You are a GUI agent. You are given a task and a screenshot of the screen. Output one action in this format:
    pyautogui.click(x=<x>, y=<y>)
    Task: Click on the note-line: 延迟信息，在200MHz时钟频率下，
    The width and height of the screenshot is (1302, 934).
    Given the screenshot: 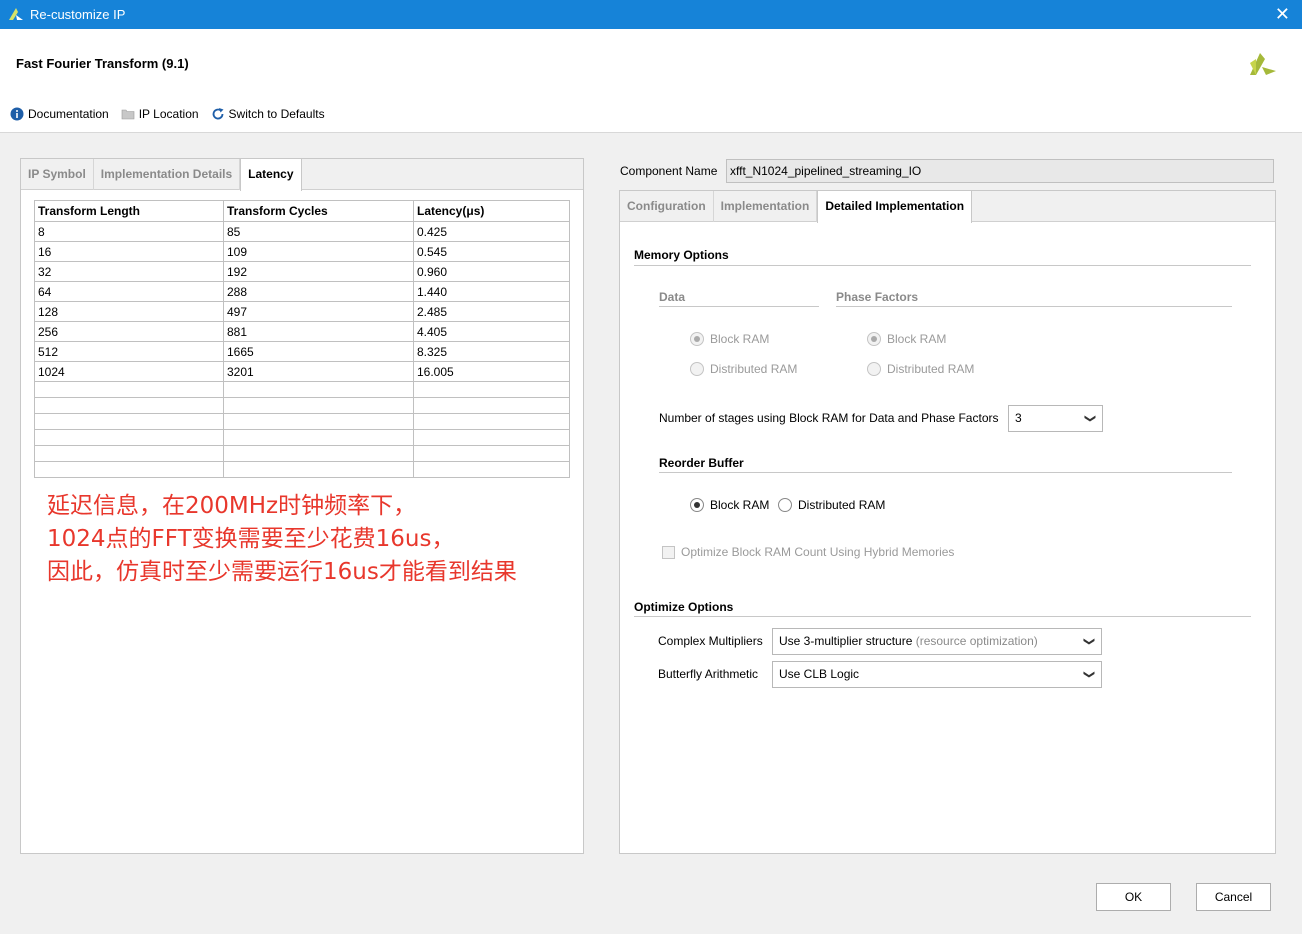 What is the action you would take?
    pyautogui.click(x=232, y=506)
    